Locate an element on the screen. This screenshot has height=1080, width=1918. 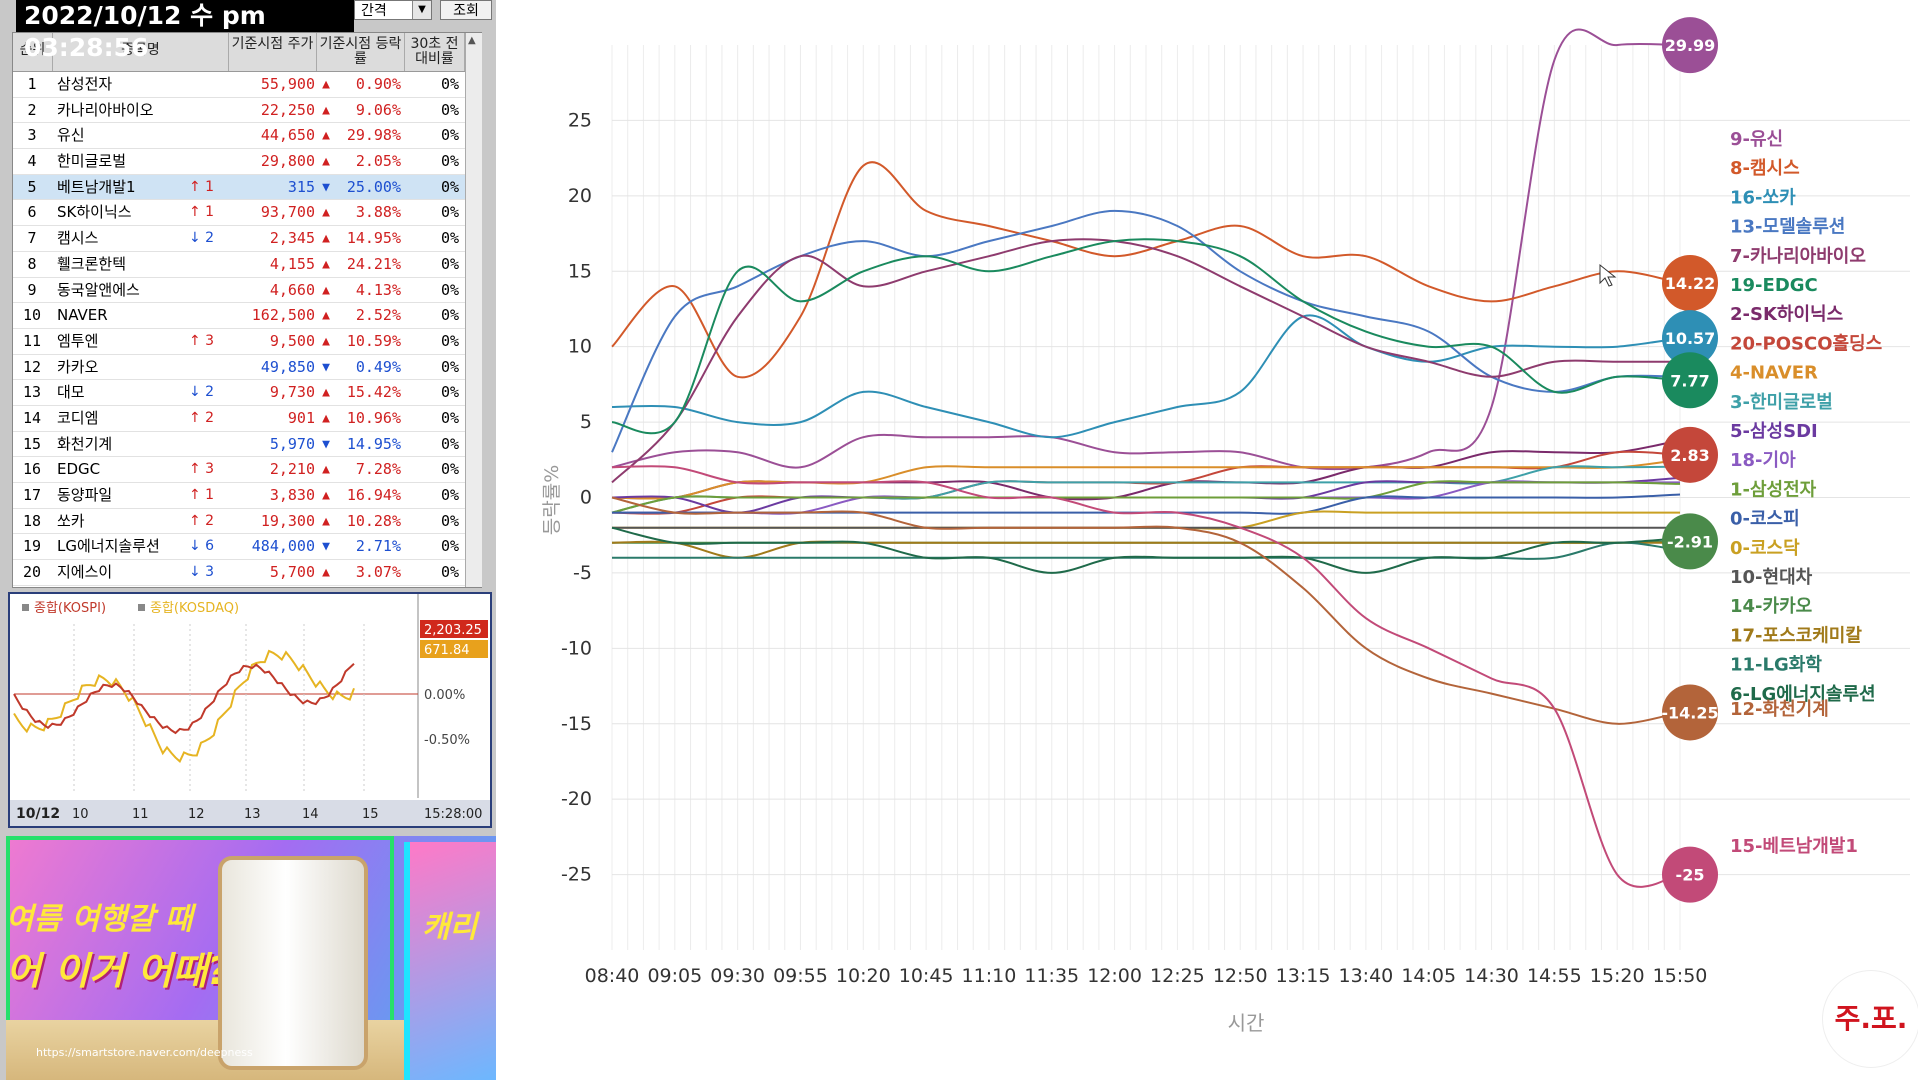
table-row: 2 카나리아바이오 22,250 ▲ 9.06% 0% is located at coordinates (239, 111).